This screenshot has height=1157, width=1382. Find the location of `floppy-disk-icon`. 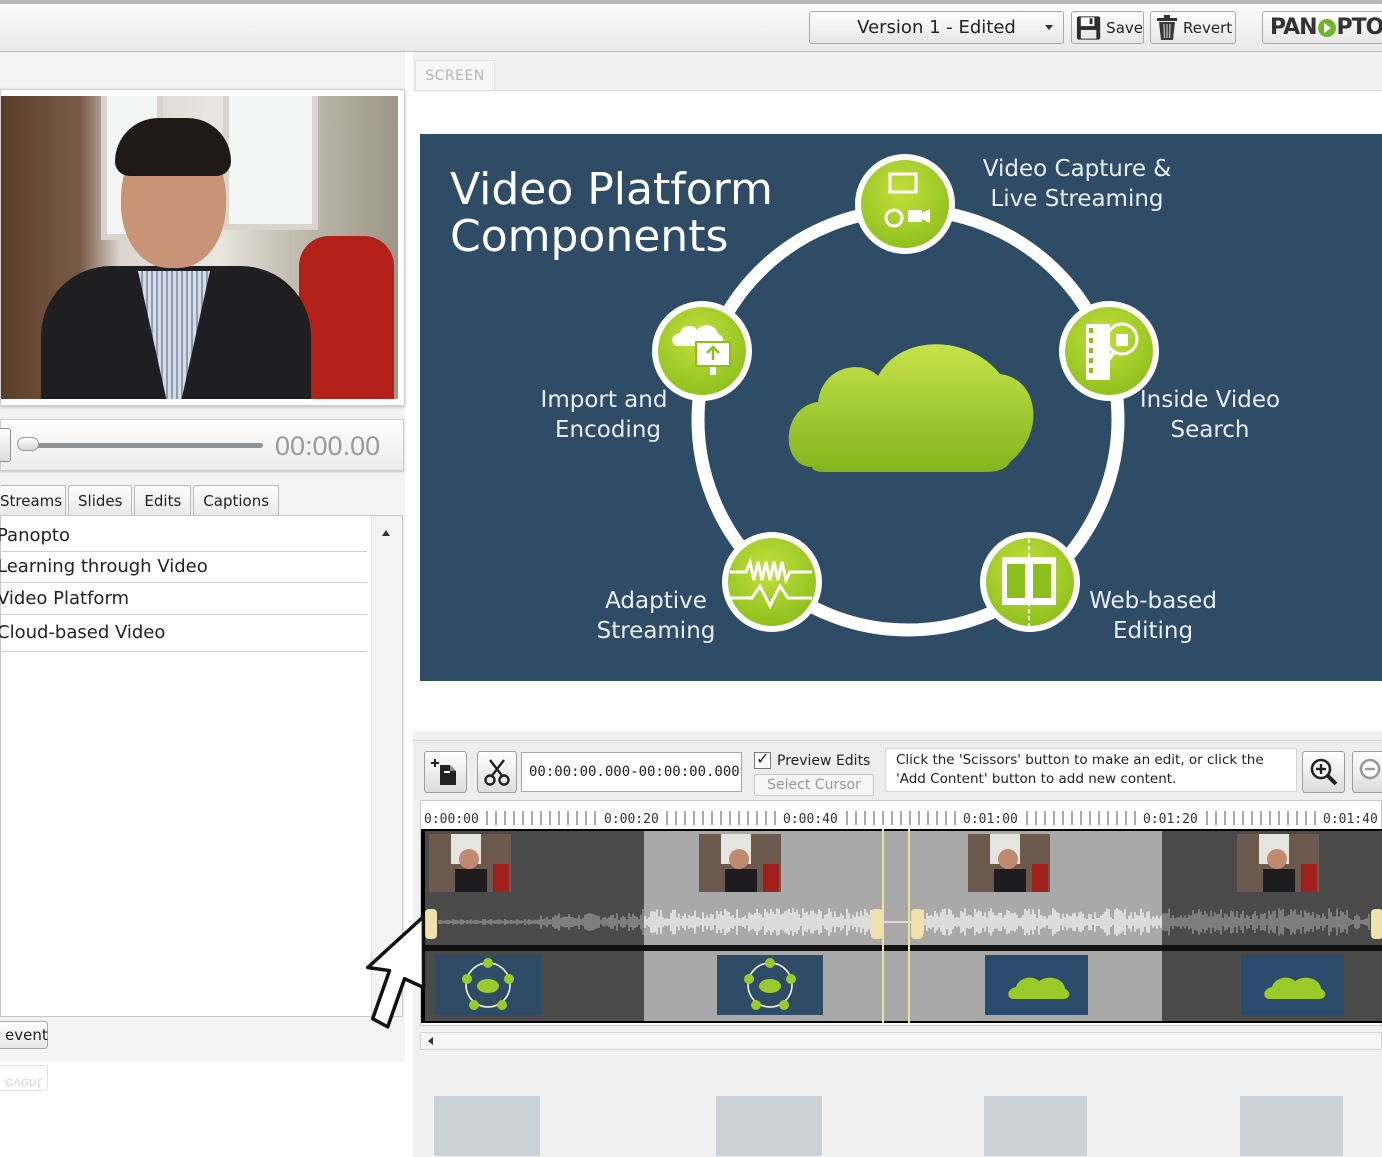

floppy-disk-icon is located at coordinates (1088, 27).